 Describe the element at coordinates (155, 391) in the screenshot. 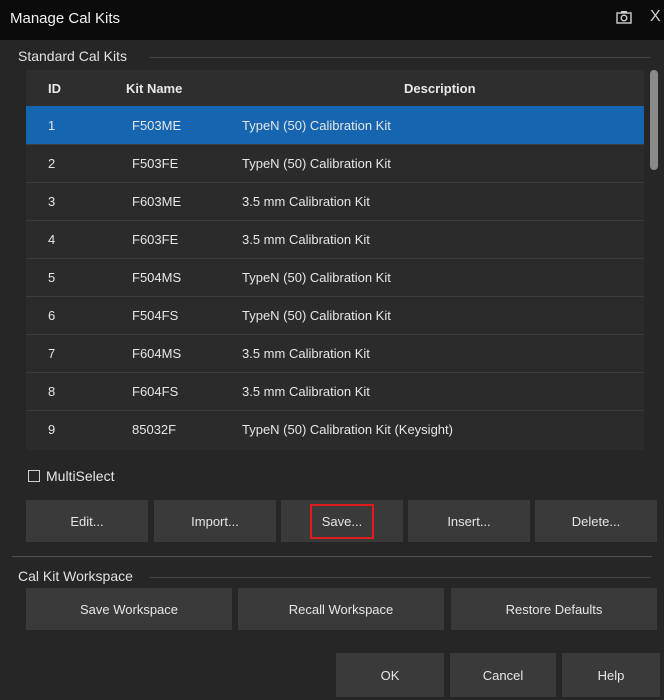

I see `cell-kit-name: F604FS` at that location.